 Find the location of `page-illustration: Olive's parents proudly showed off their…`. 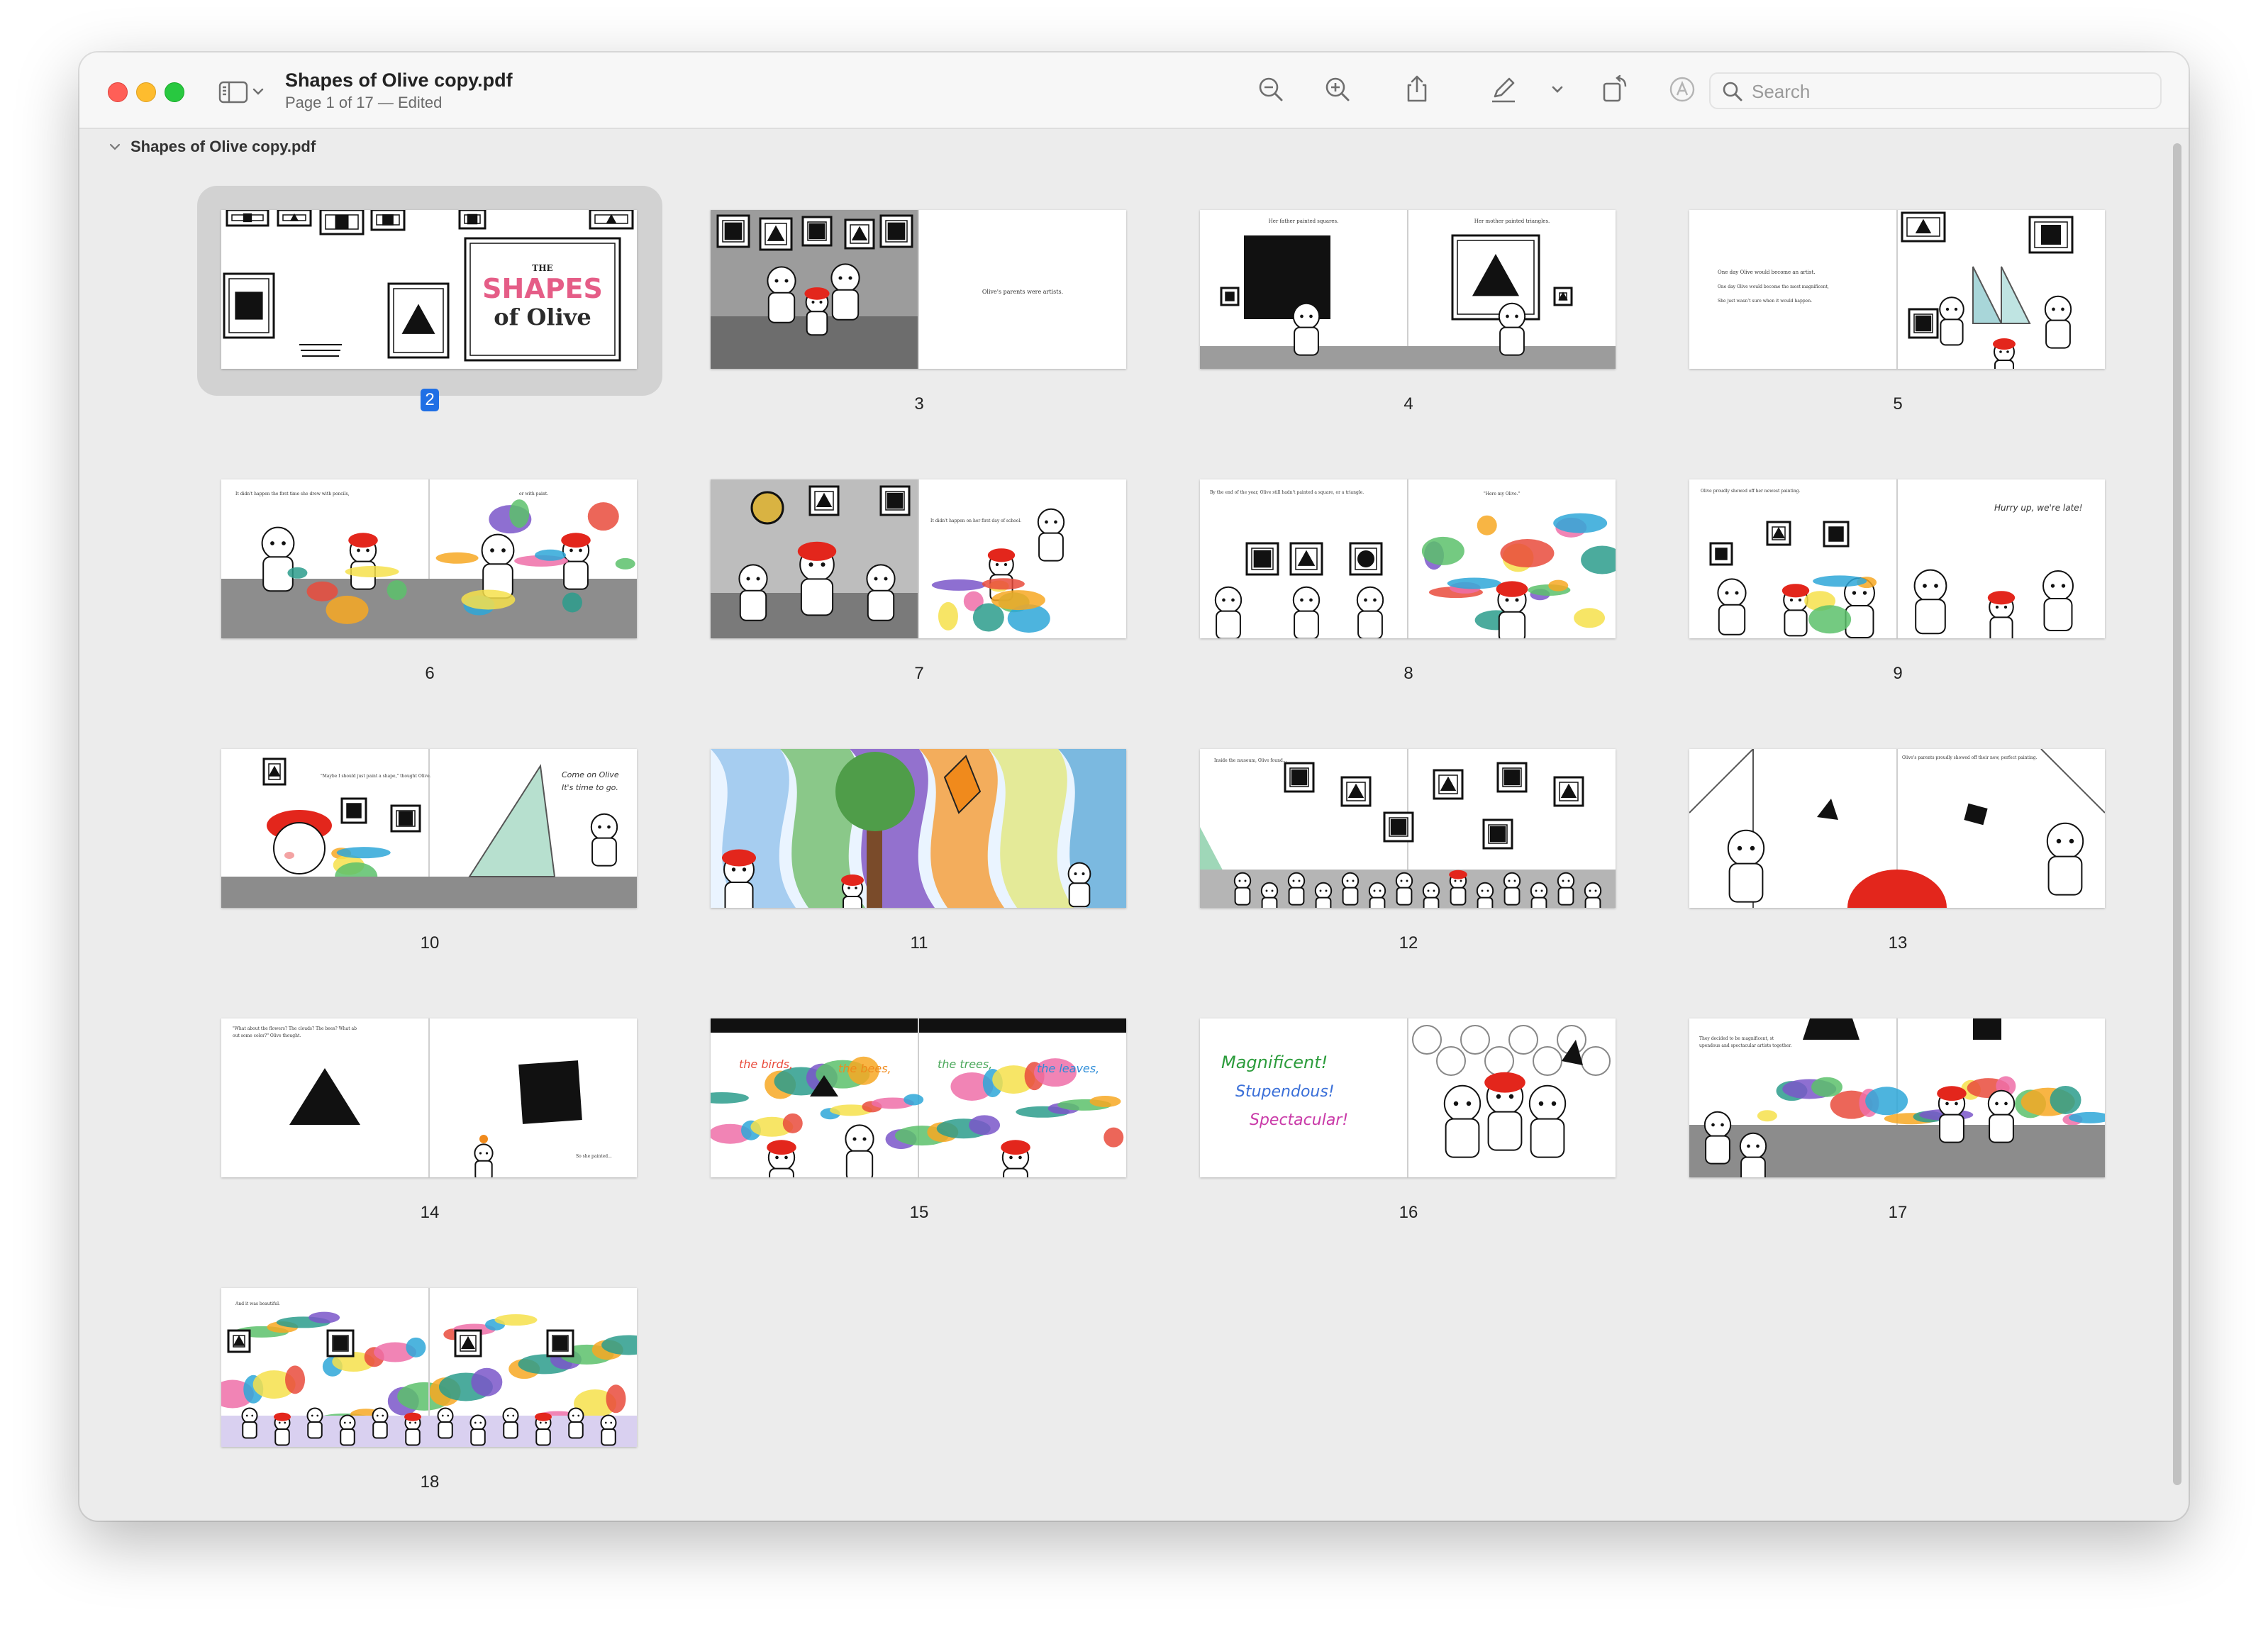

page-illustration: Olive's parents proudly showed off their… is located at coordinates (1897, 828).